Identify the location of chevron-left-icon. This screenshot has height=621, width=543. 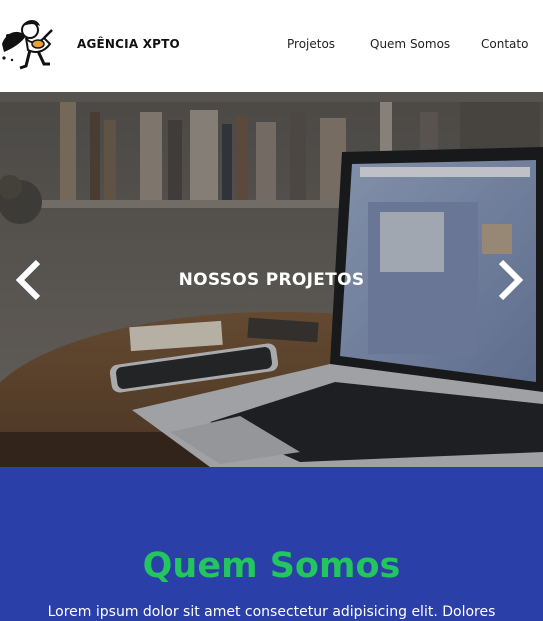
(28, 280).